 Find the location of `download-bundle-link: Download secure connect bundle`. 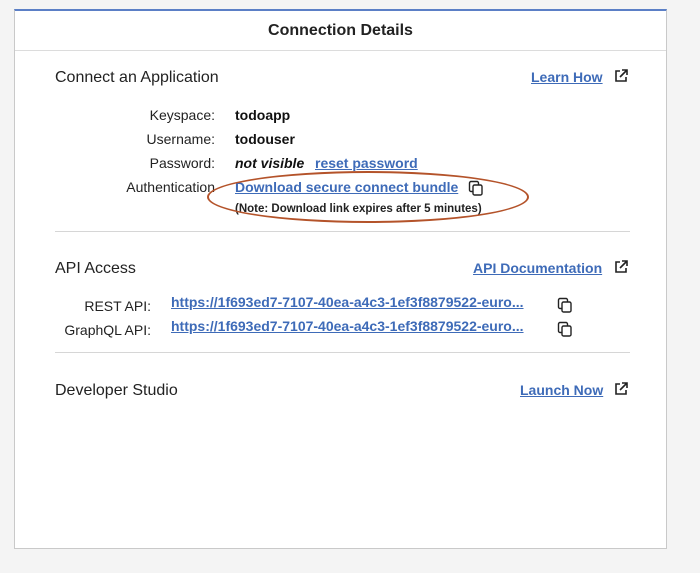

download-bundle-link: Download secure connect bundle is located at coordinates (346, 187).